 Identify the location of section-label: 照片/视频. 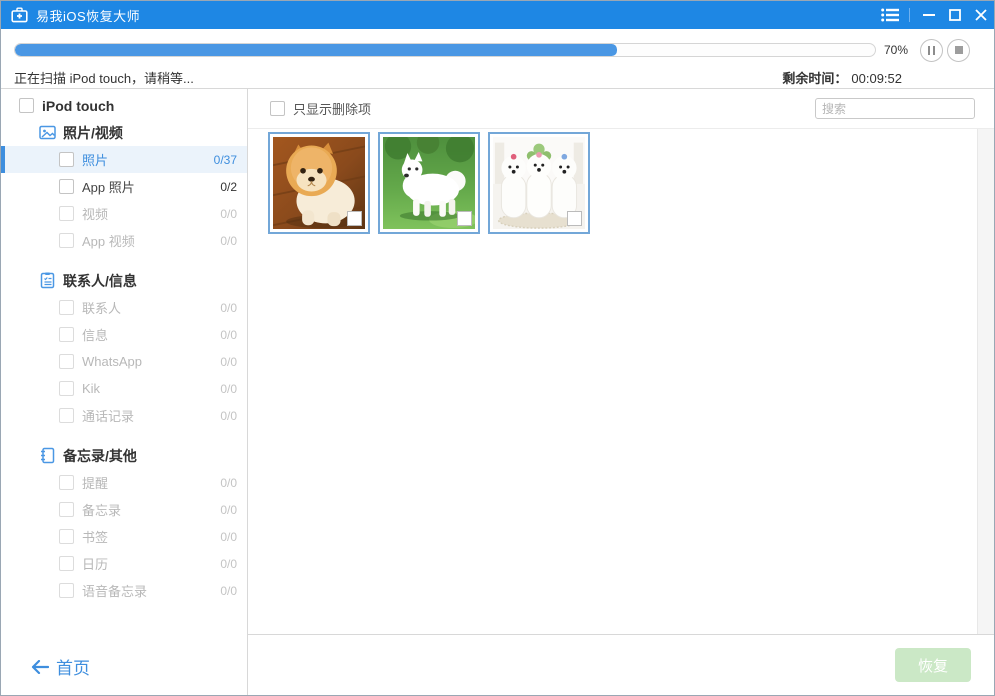
(93, 132).